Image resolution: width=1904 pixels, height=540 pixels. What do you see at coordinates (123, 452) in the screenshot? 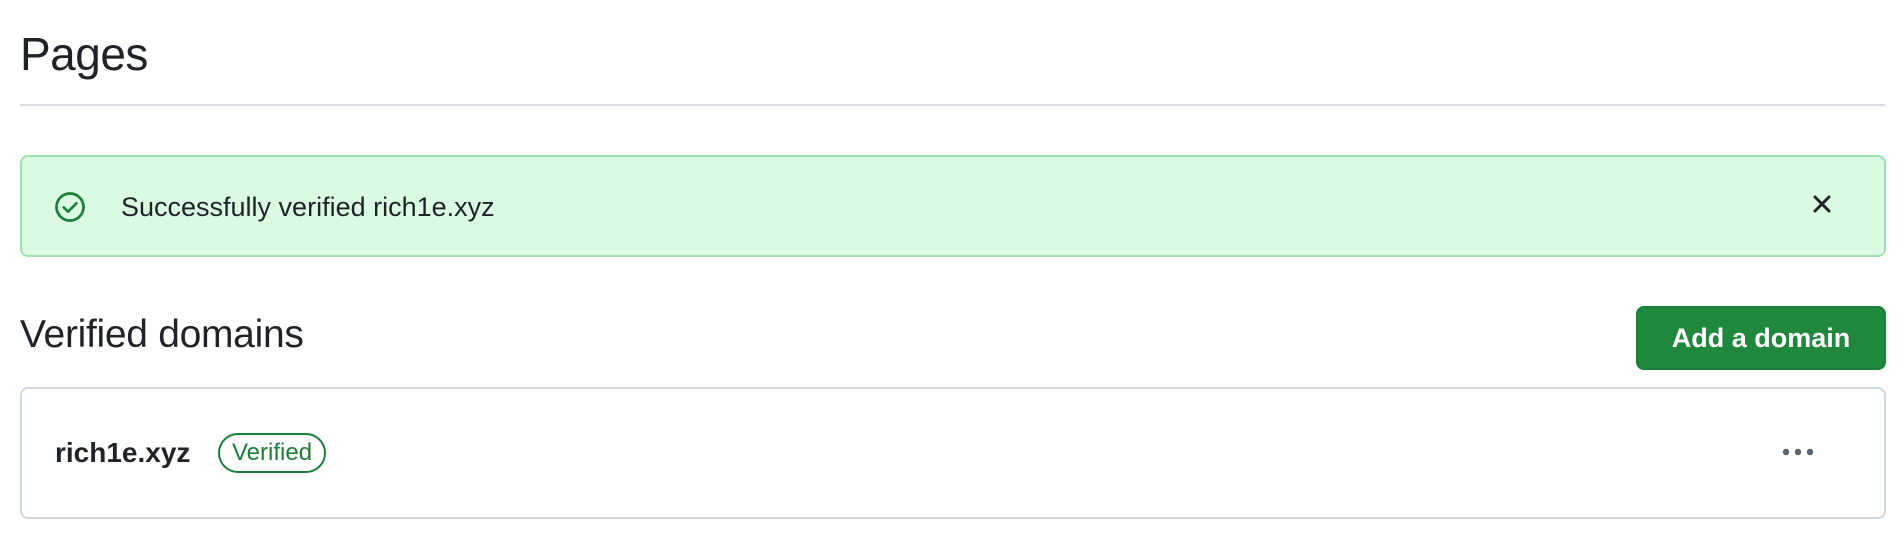
I see `domain-name: rich1e.xyz` at bounding box center [123, 452].